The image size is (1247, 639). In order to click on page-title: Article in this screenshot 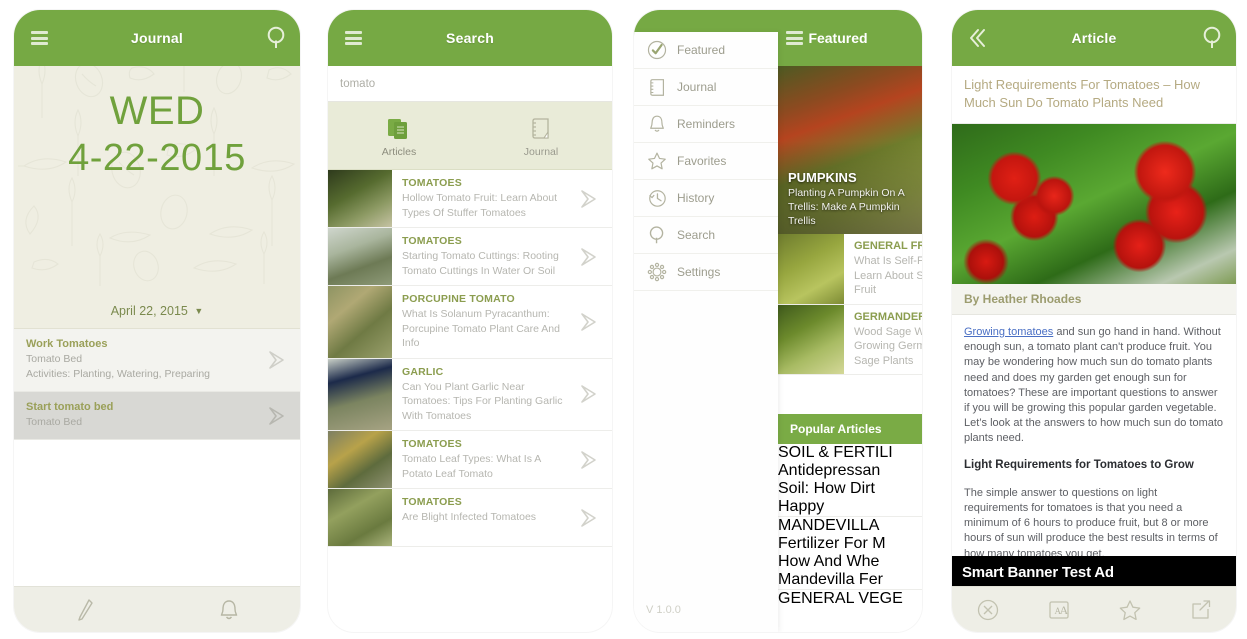, I will do `click(1094, 38)`.